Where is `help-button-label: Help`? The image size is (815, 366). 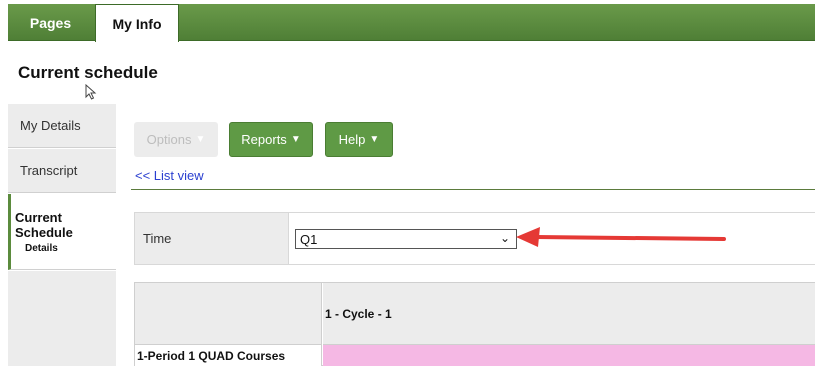
help-button-label: Help is located at coordinates (352, 139).